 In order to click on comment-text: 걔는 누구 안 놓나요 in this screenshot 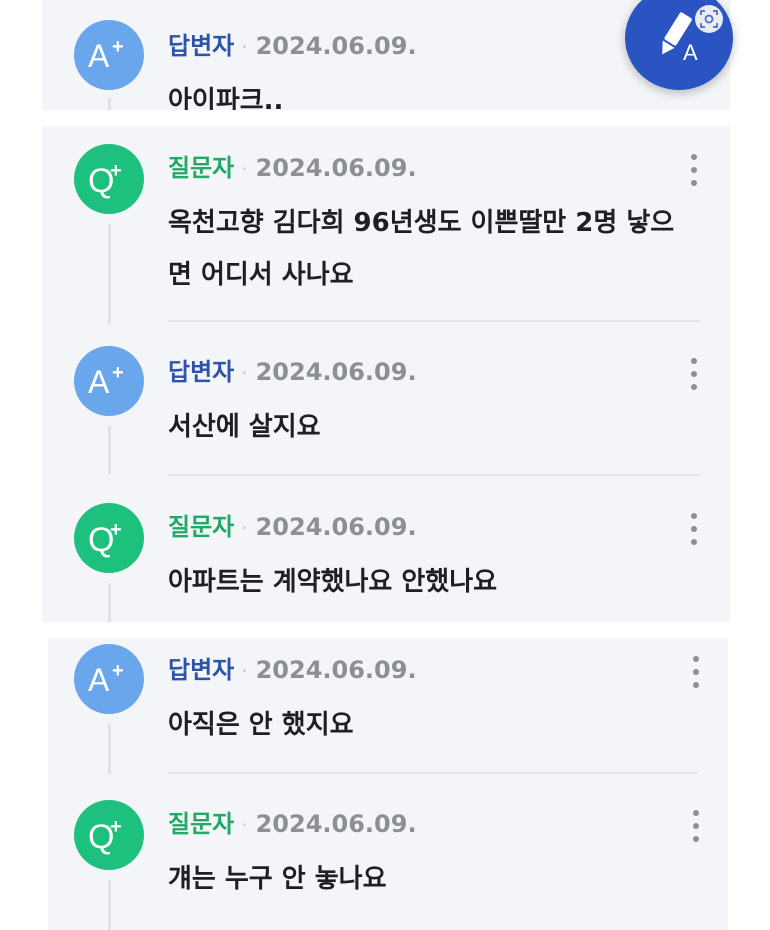, I will do `click(277, 879)`.